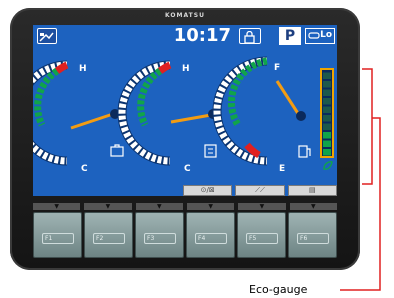  Describe the element at coordinates (360, 179) in the screenshot. I see `eco-gauge-callout` at that location.